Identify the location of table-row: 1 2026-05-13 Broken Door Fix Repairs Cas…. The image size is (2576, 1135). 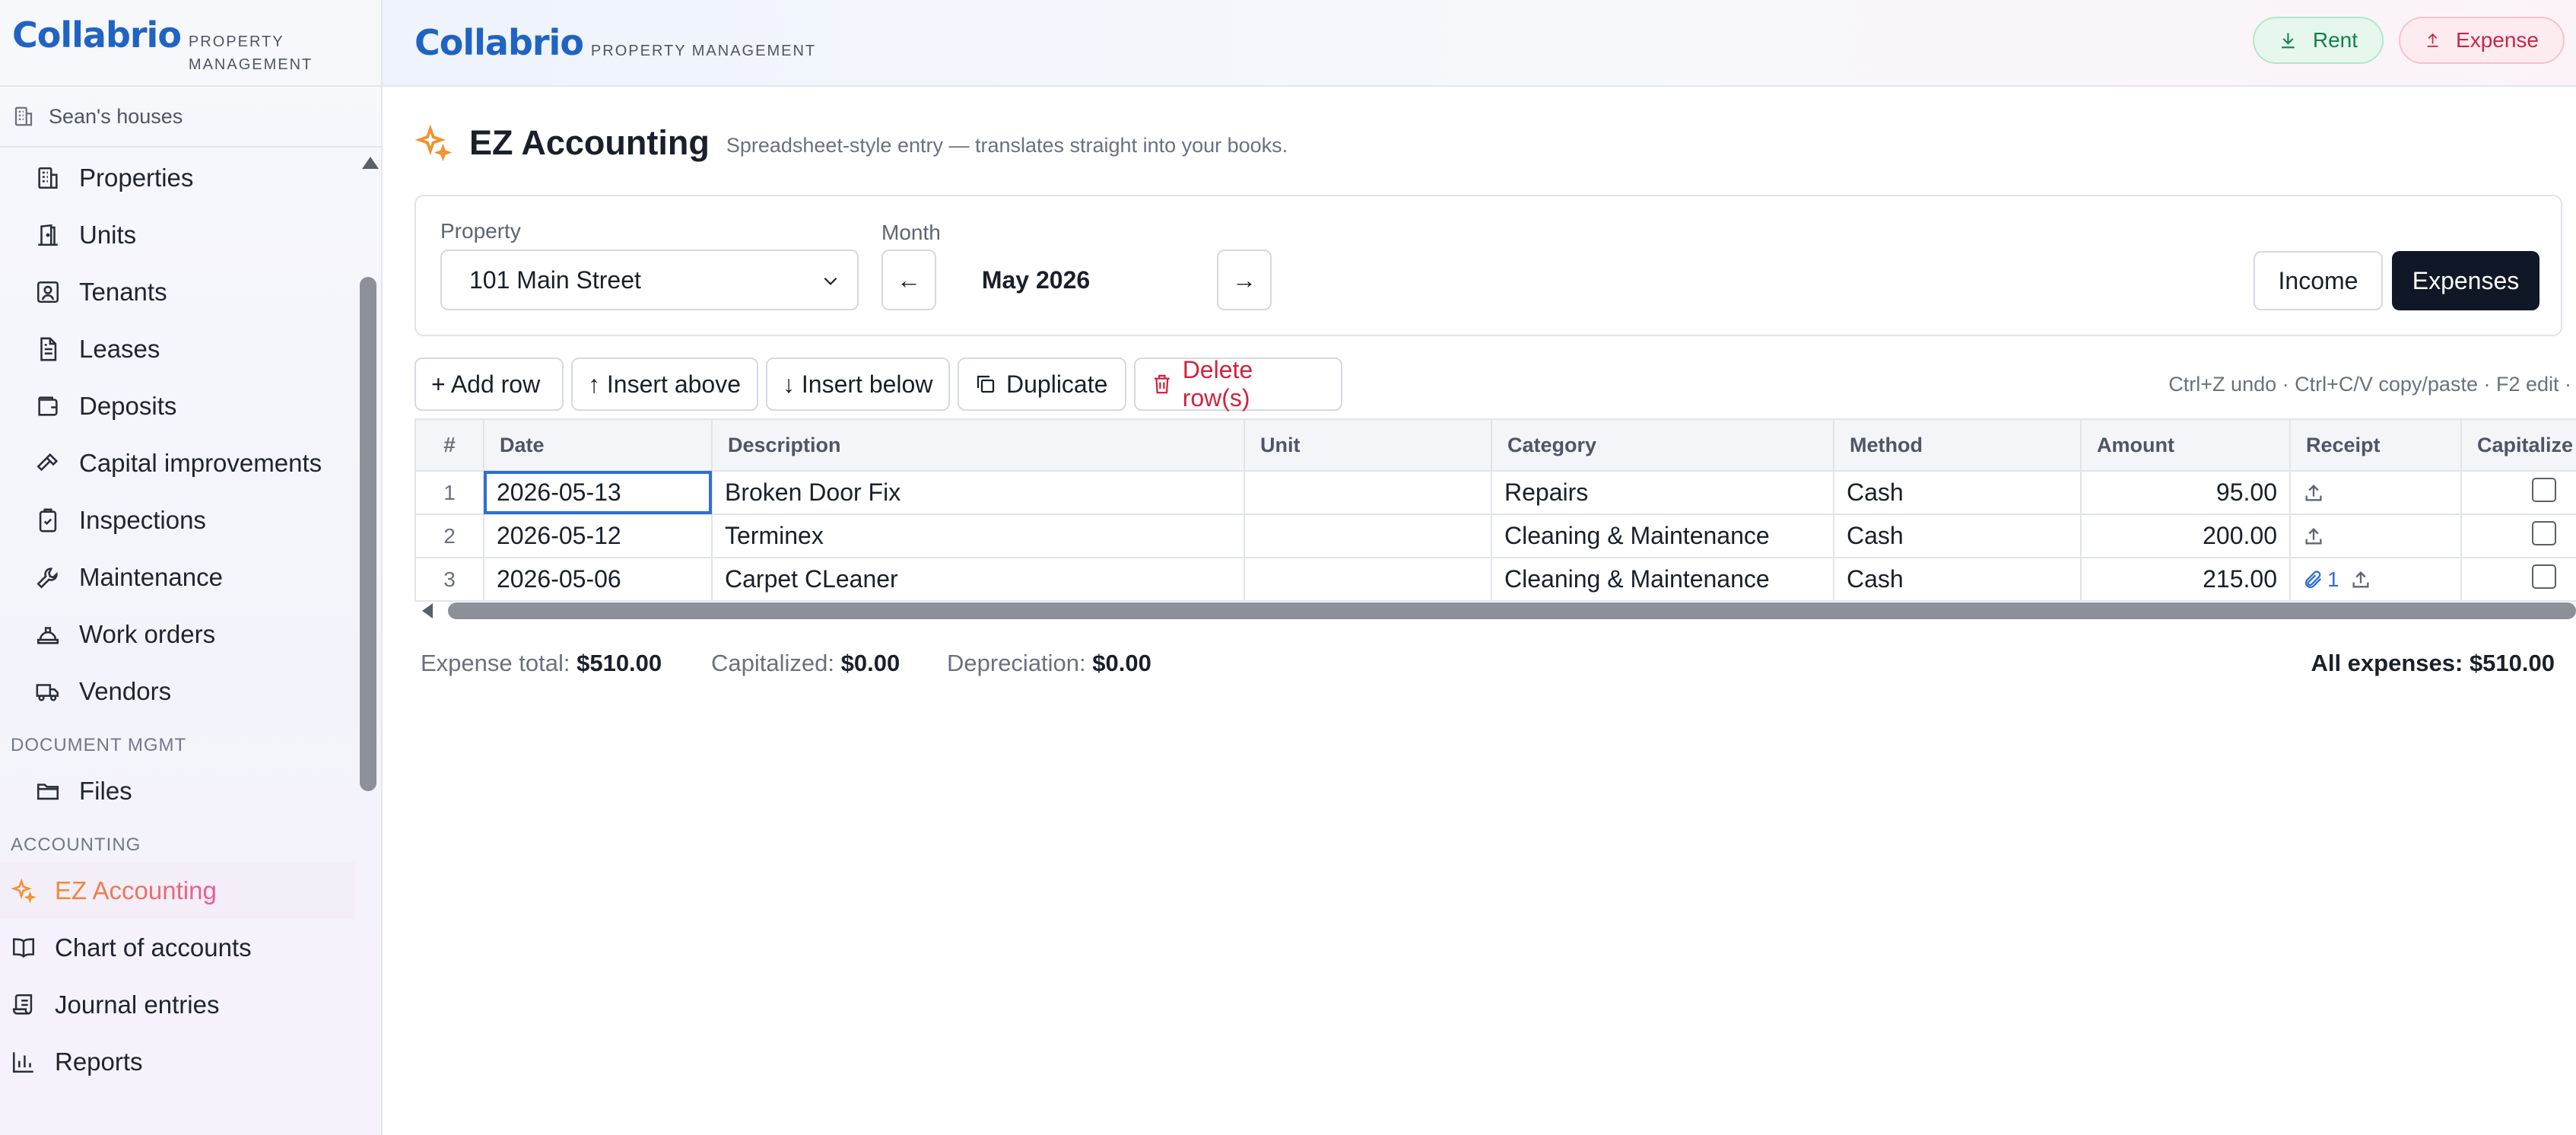
(1495, 492).